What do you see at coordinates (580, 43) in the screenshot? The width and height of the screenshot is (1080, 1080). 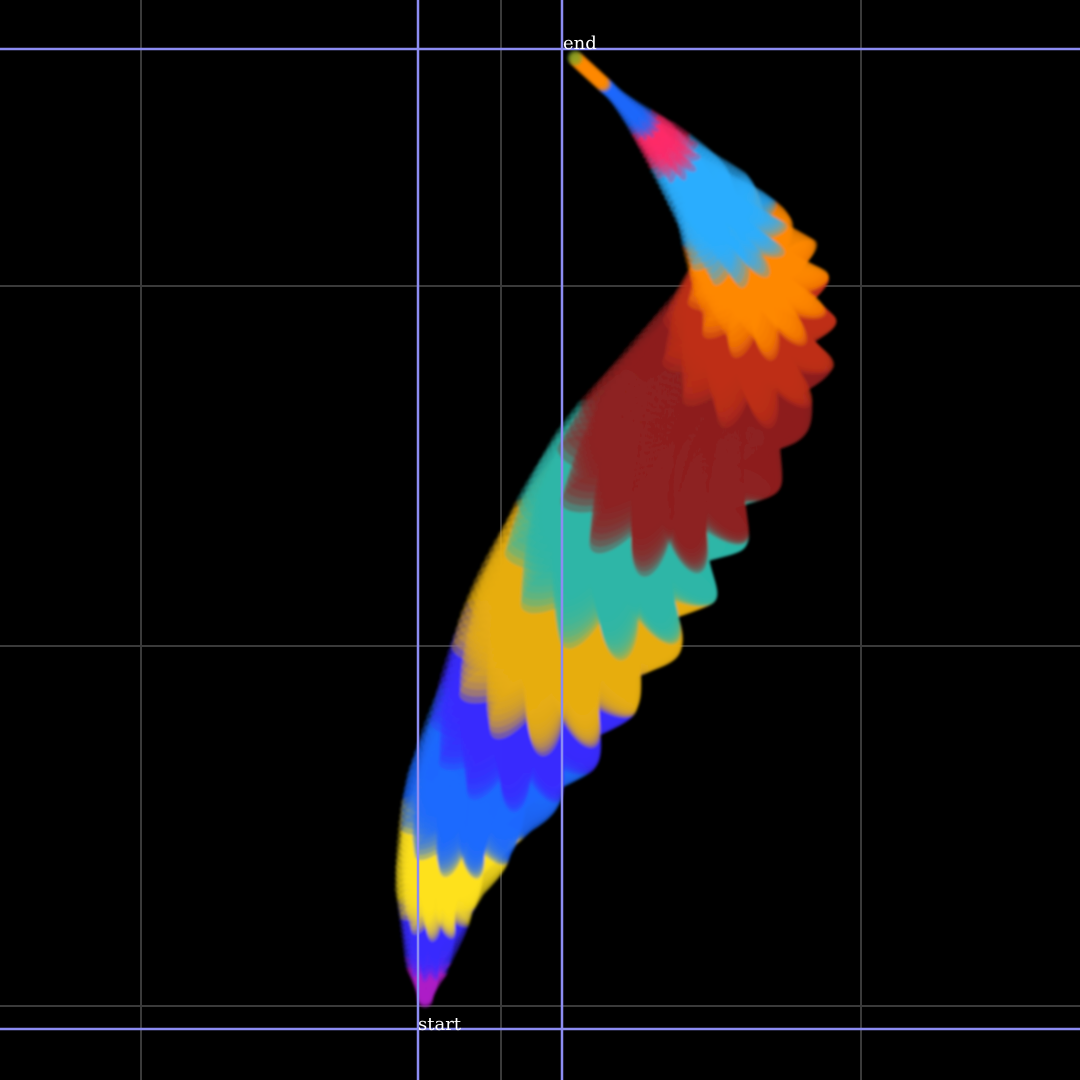 I see `end-label: end` at bounding box center [580, 43].